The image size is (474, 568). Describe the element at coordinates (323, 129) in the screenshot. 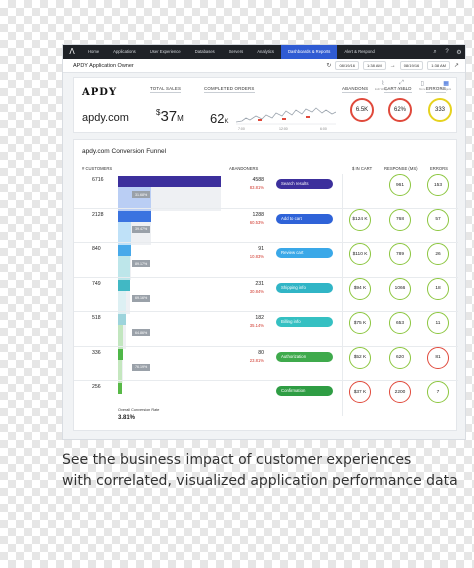

I see `spark-tick: 6:00` at that location.